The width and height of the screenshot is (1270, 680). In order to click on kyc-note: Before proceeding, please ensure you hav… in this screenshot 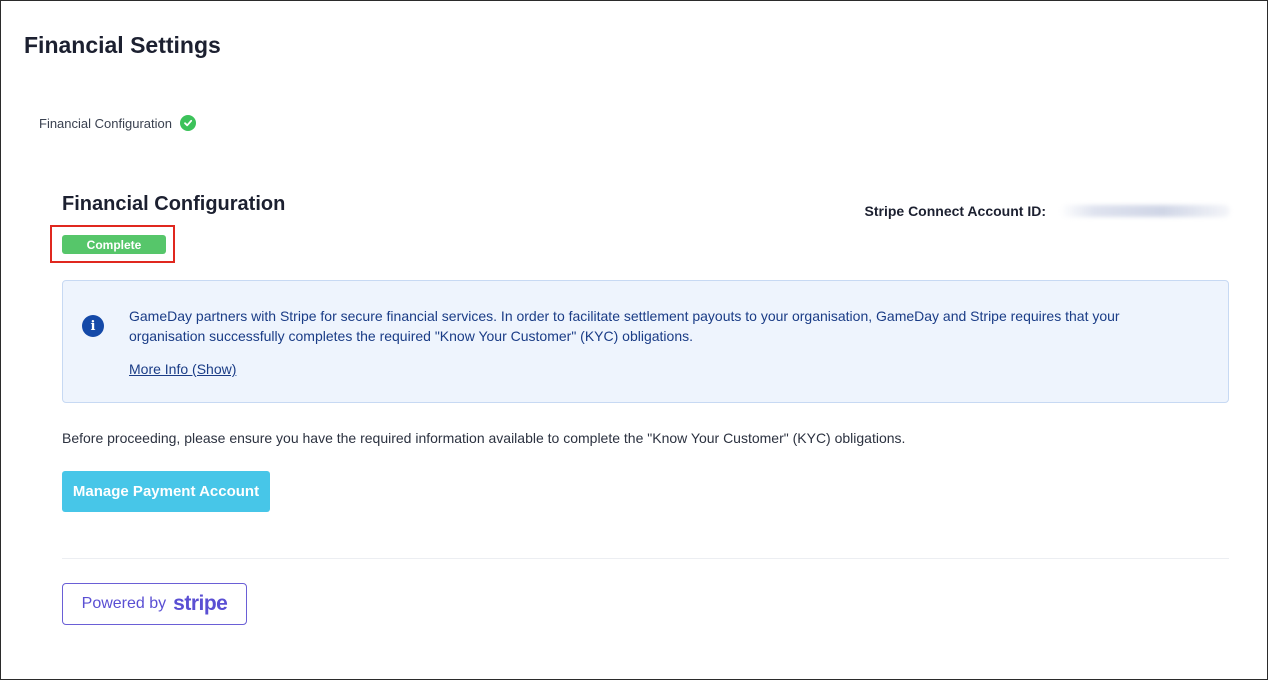, I will do `click(484, 438)`.